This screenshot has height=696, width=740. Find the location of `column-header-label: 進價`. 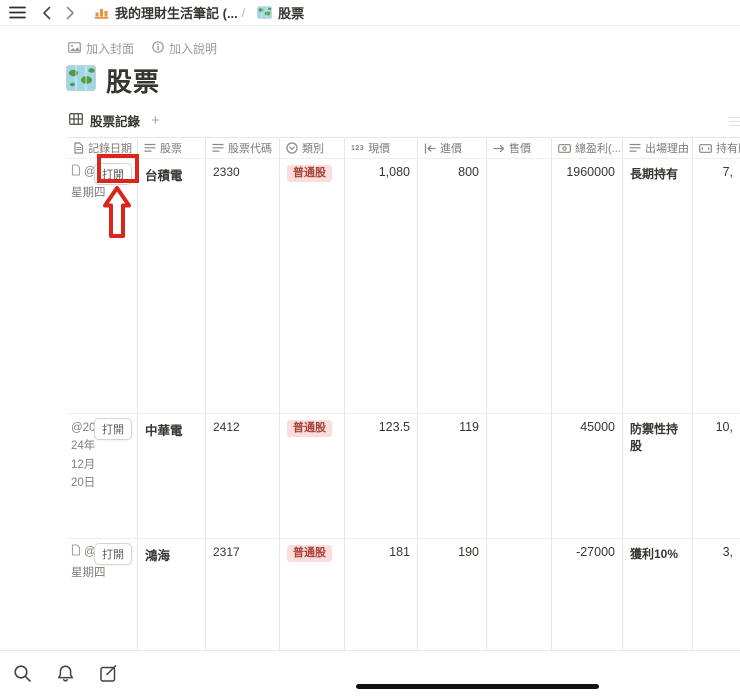

column-header-label: 進價 is located at coordinates (451, 149).